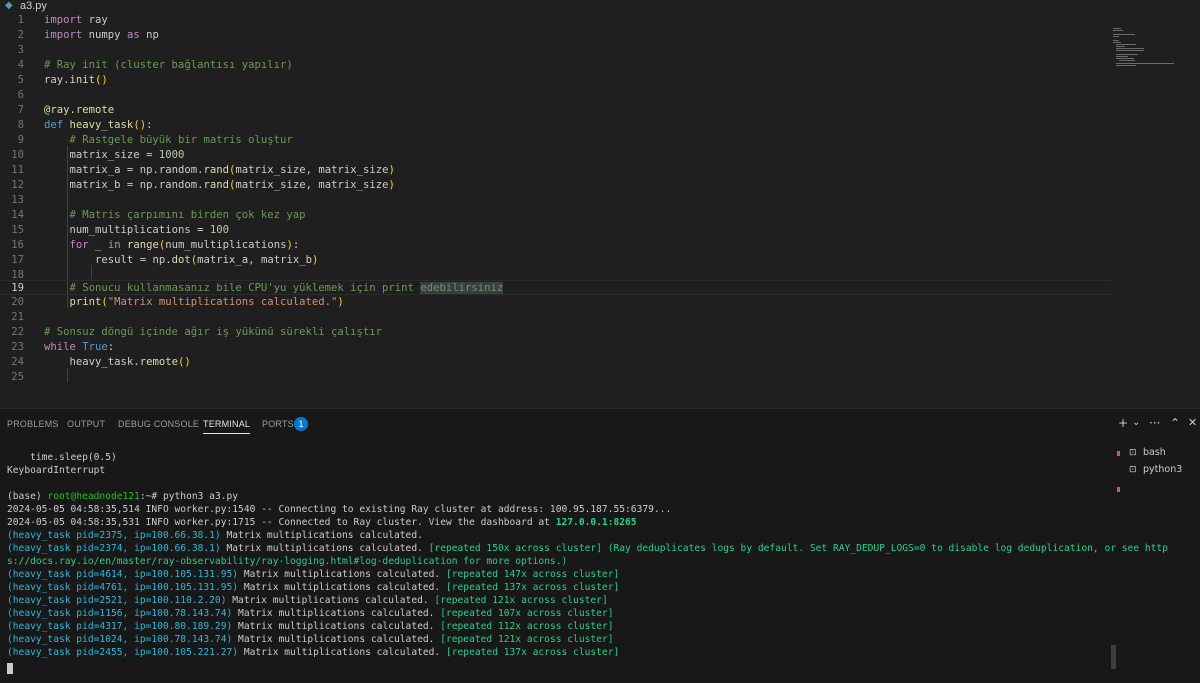 Image resolution: width=1200 pixels, height=683 pixels. What do you see at coordinates (17, 362) in the screenshot?
I see `line-number: 24` at bounding box center [17, 362].